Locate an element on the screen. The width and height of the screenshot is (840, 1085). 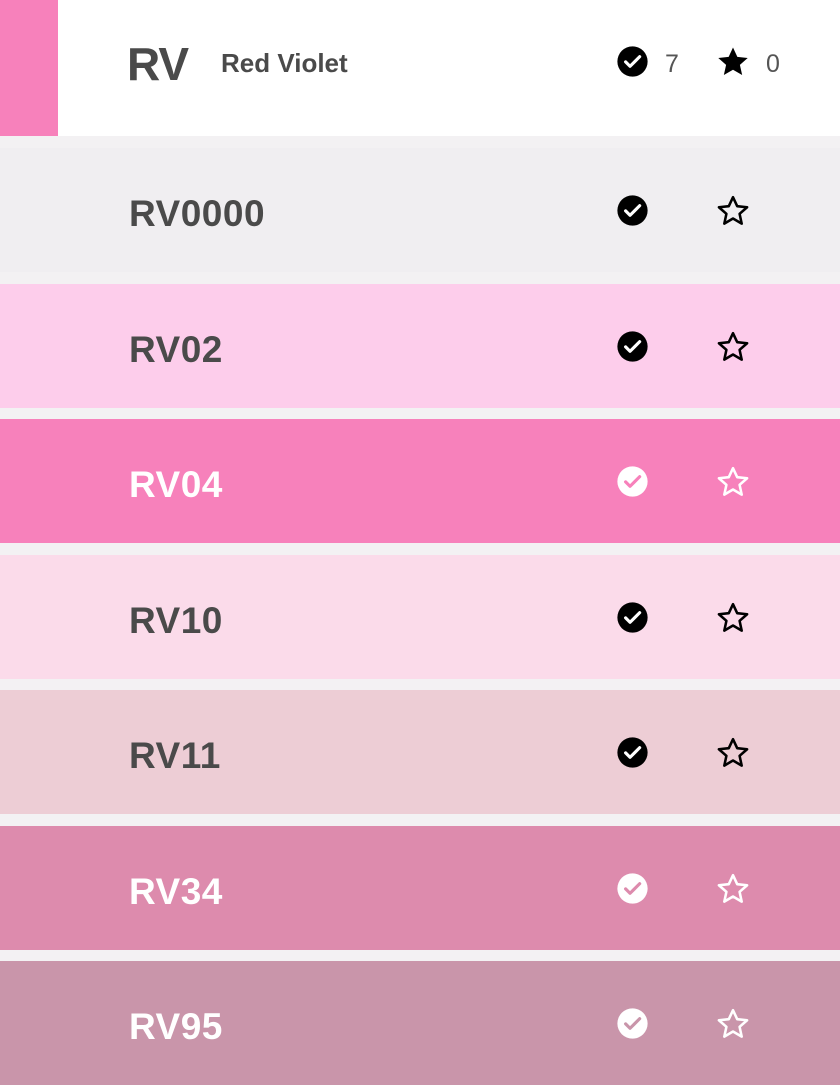
family-color-swatch is located at coordinates (29, 68).